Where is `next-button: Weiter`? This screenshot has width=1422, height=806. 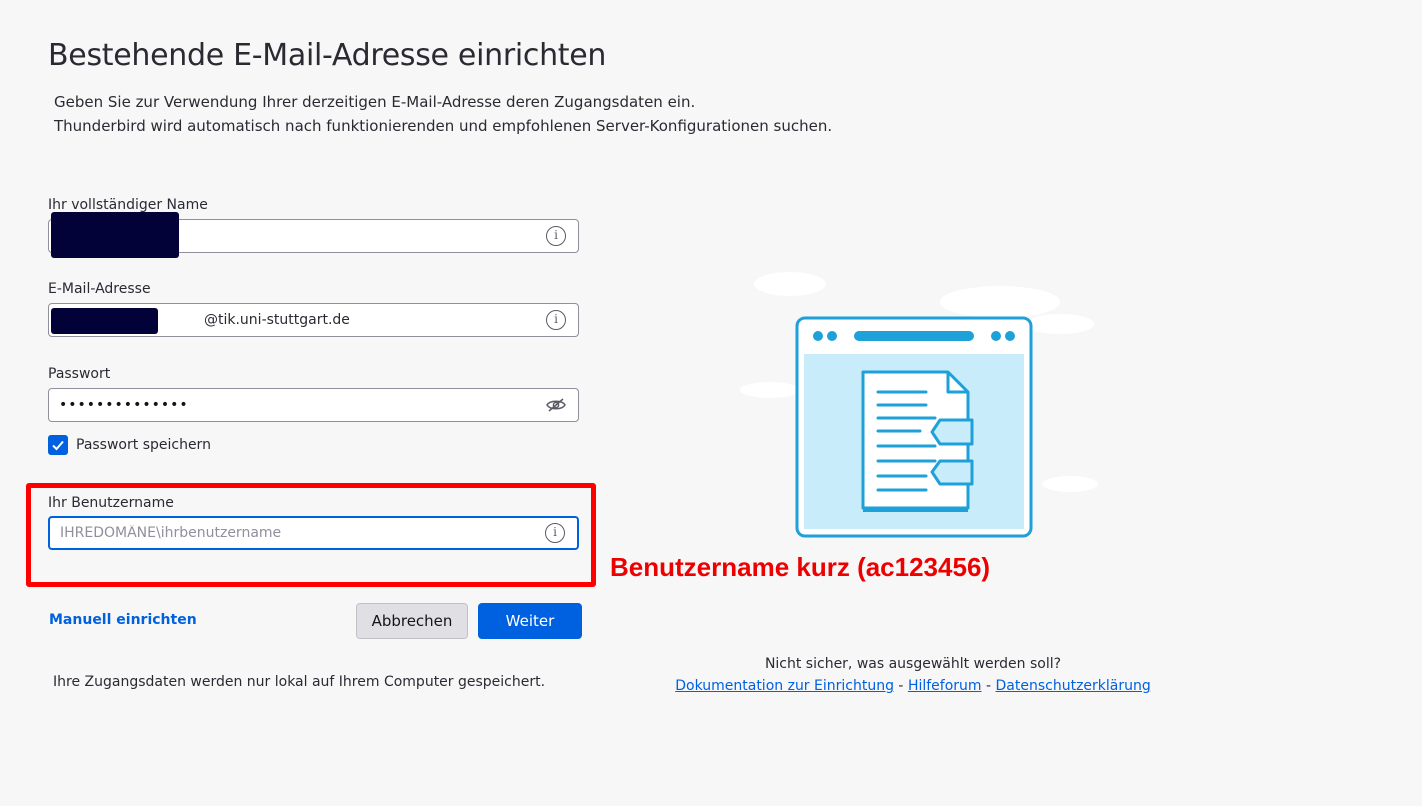 next-button: Weiter is located at coordinates (530, 621).